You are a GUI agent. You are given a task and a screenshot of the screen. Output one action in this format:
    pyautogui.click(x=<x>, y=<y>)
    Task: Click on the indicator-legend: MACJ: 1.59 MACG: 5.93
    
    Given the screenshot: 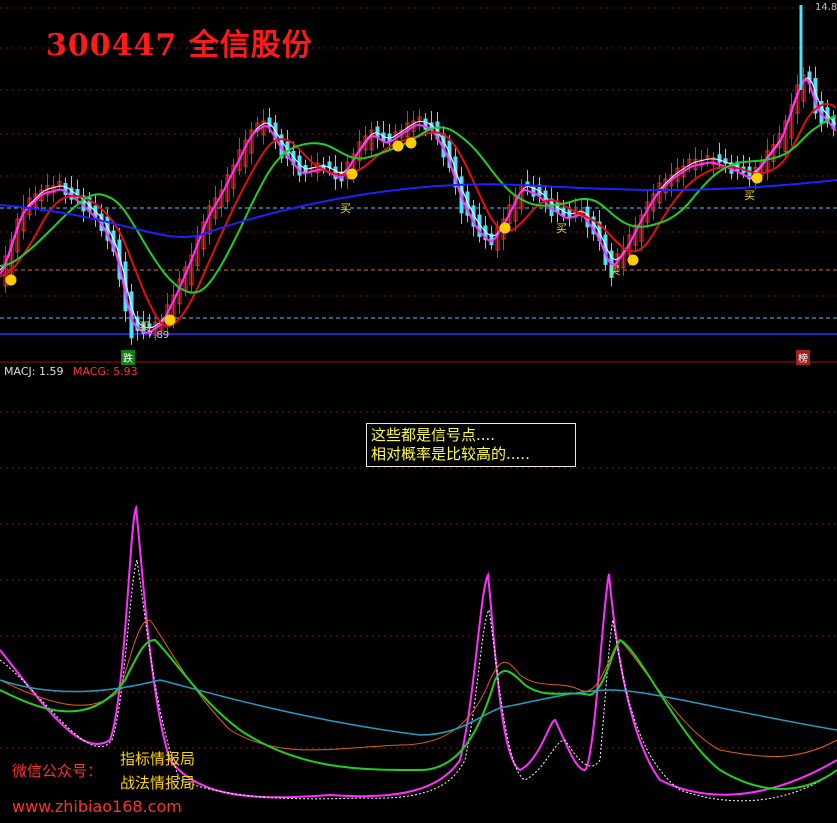 What is the action you would take?
    pyautogui.click(x=71, y=371)
    